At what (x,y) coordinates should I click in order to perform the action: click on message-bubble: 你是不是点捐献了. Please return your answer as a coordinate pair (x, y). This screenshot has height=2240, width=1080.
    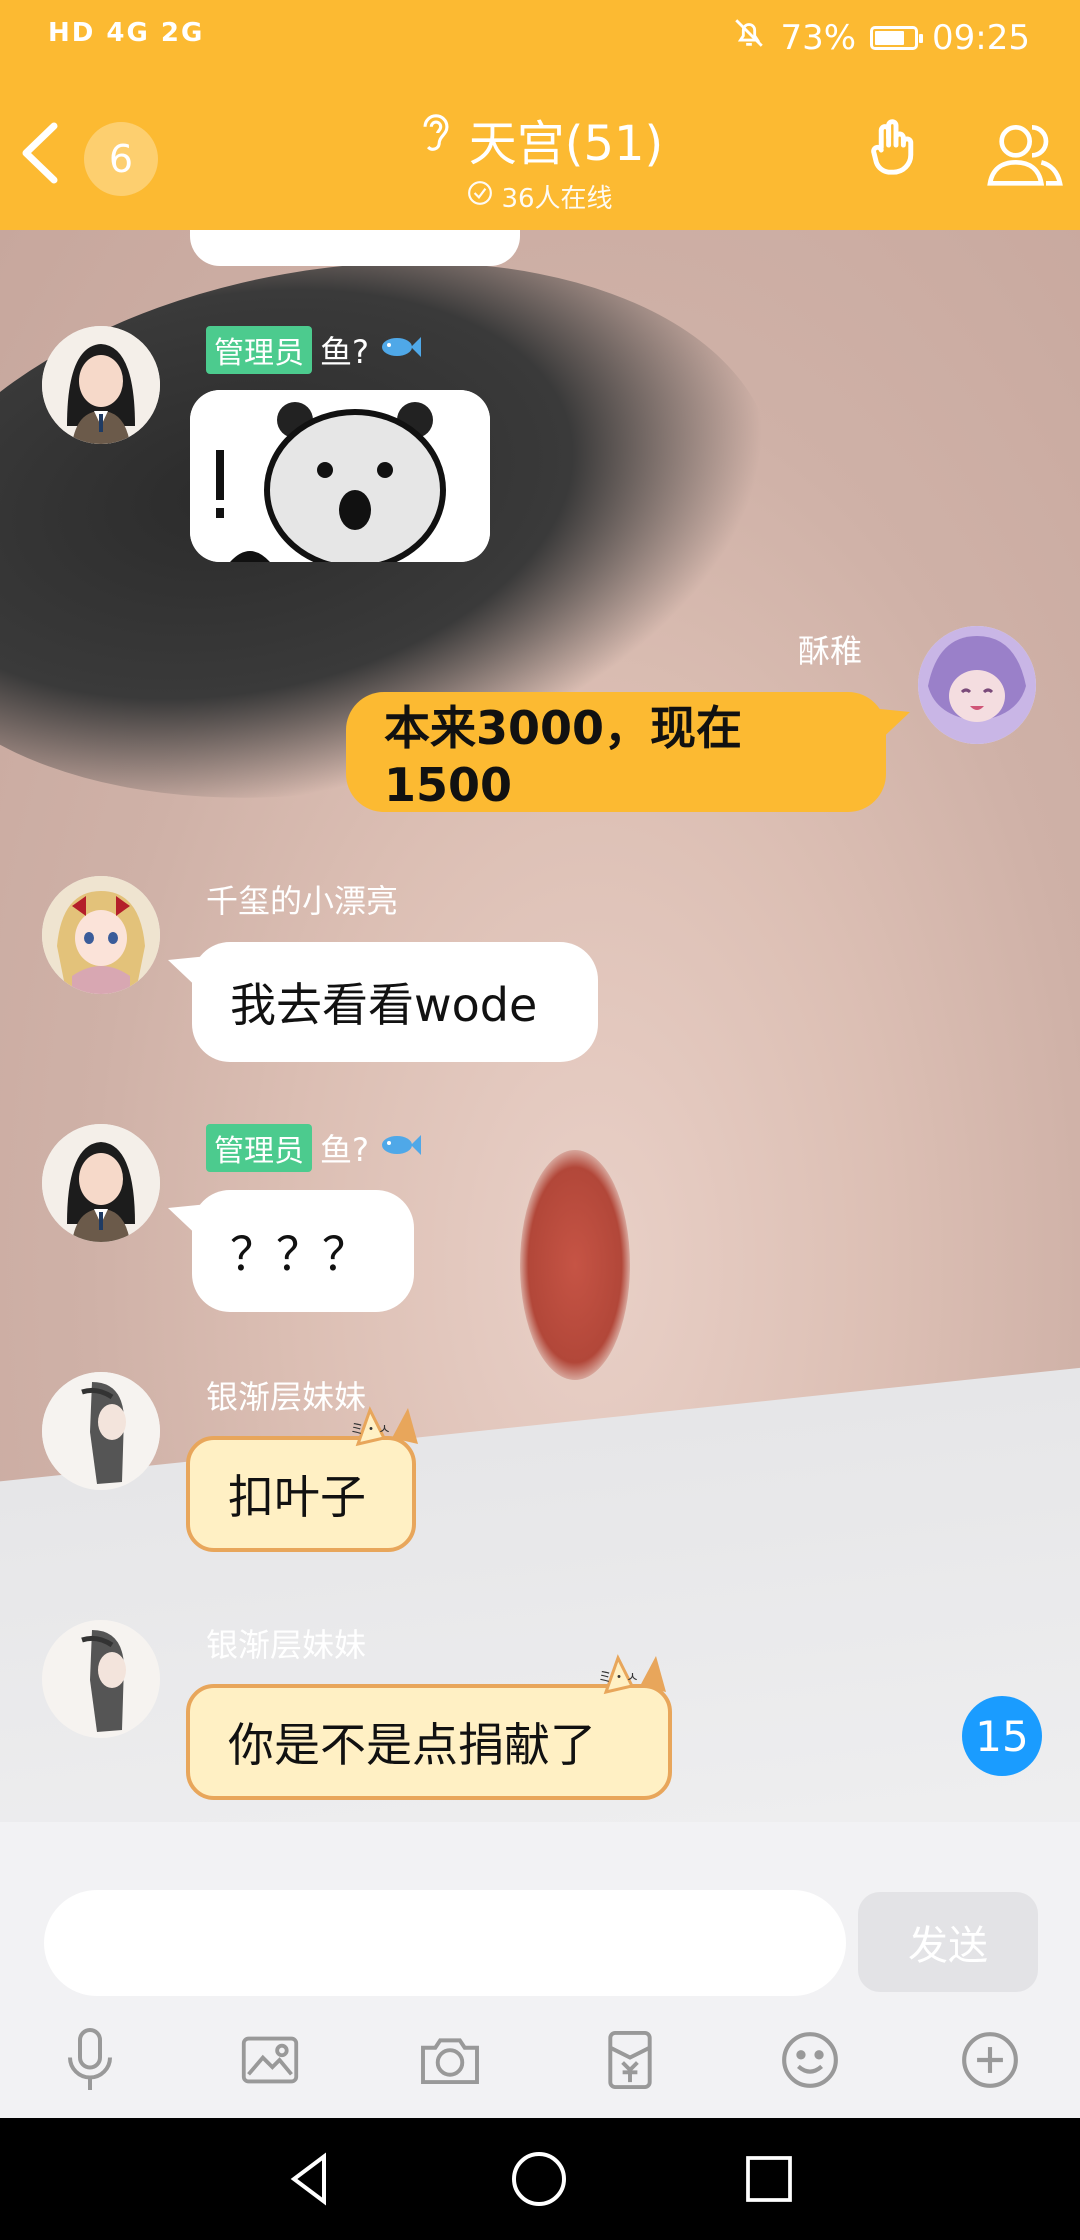
    Looking at the image, I should click on (429, 1742).